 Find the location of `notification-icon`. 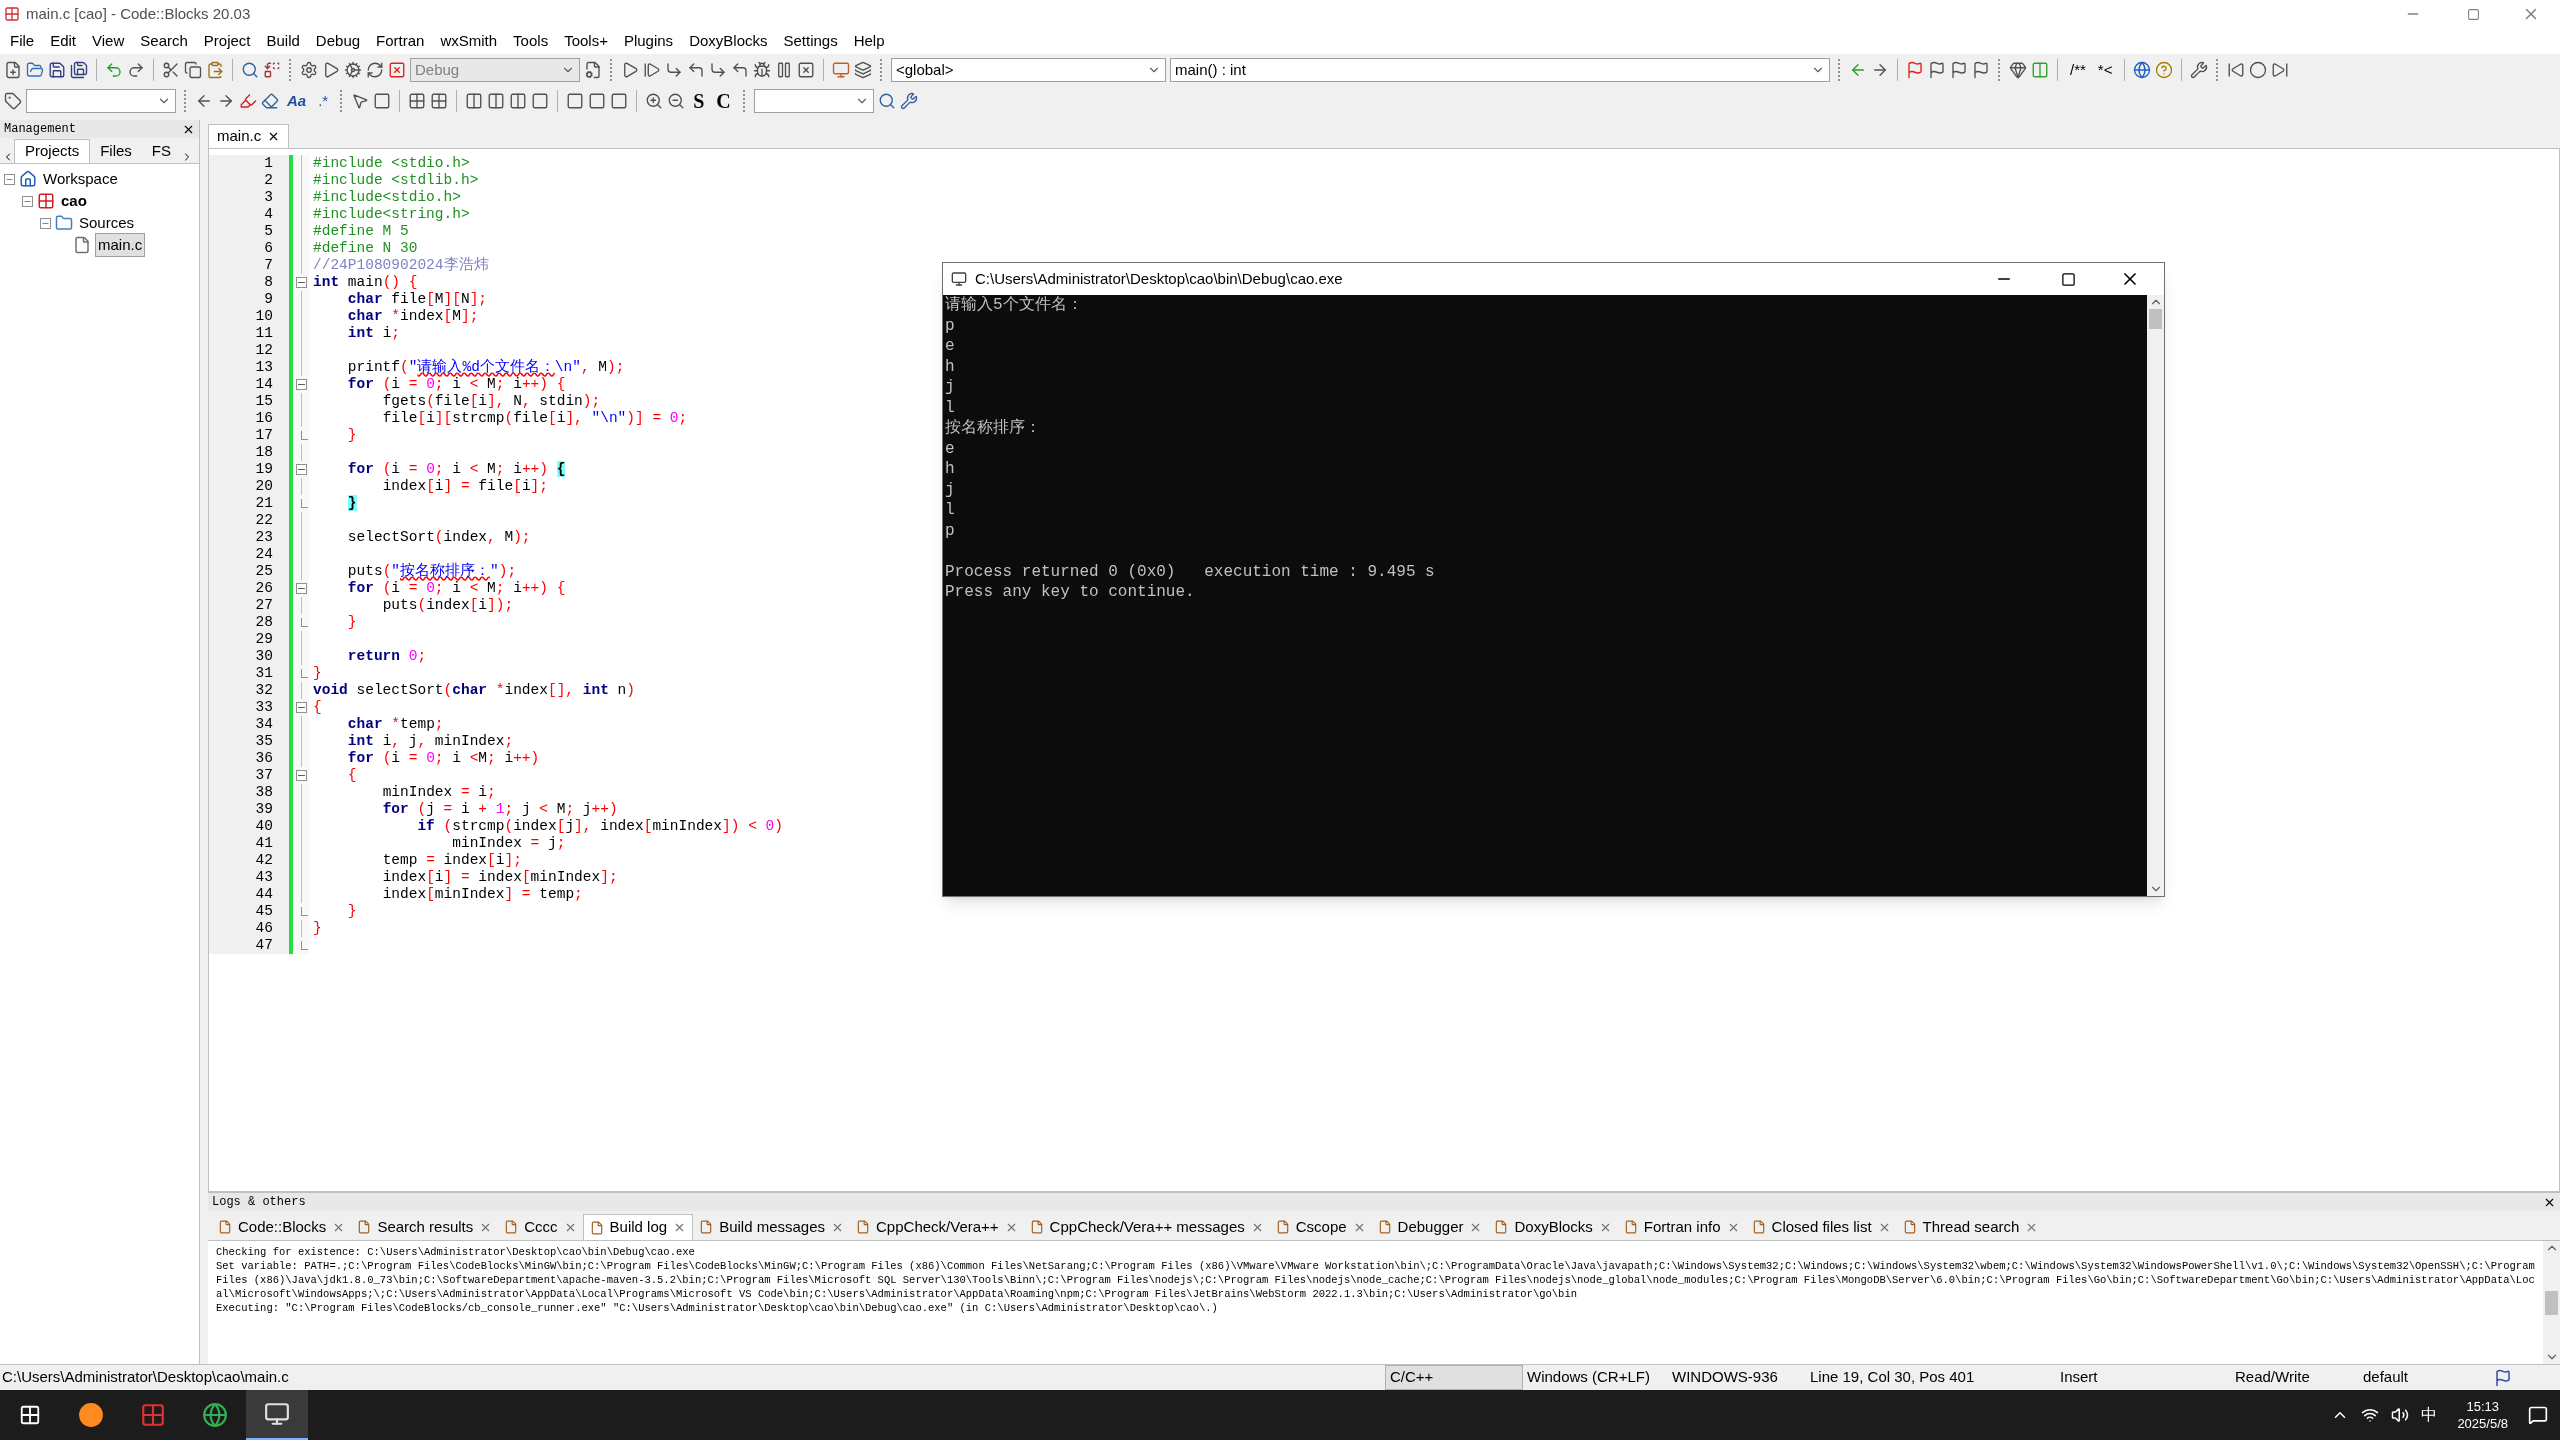

notification-icon is located at coordinates (2538, 1415).